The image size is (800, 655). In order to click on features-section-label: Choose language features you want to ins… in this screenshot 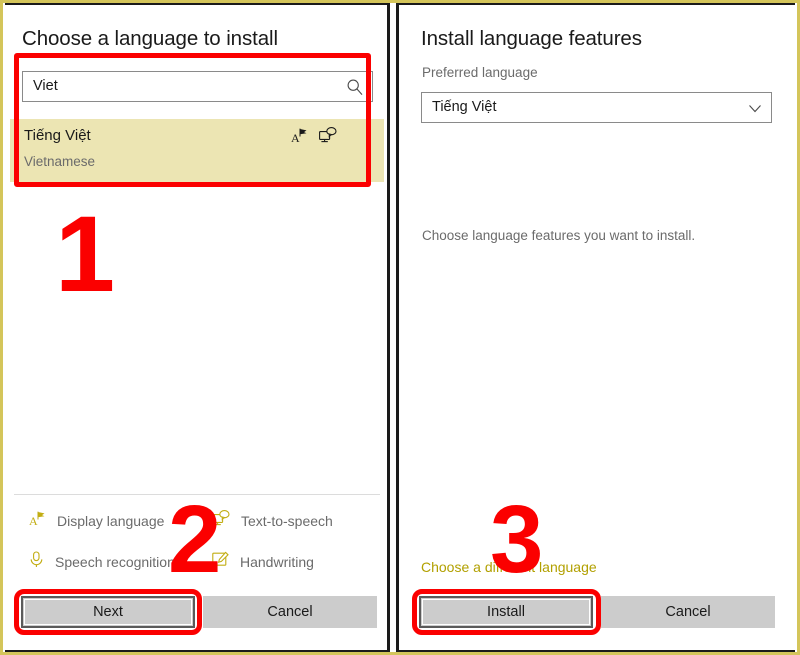, I will do `click(559, 235)`.